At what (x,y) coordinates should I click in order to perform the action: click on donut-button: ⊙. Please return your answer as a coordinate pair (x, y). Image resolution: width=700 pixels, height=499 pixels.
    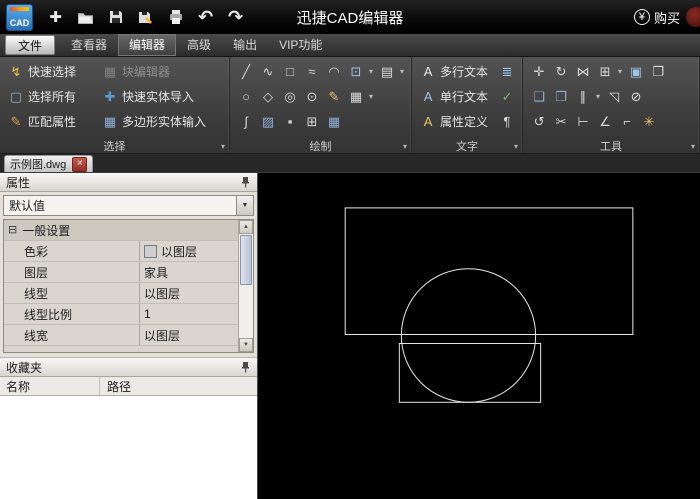
    Looking at the image, I should click on (312, 97).